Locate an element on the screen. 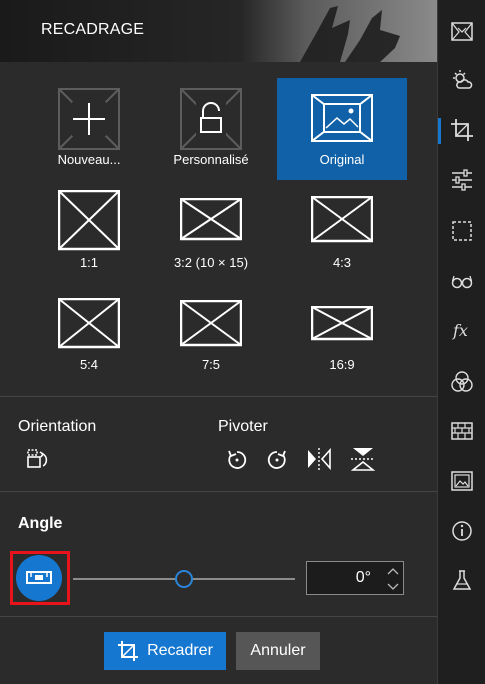 Image resolution: width=485 pixels, height=684 pixels. ratio-label: 16:9 is located at coordinates (342, 364).